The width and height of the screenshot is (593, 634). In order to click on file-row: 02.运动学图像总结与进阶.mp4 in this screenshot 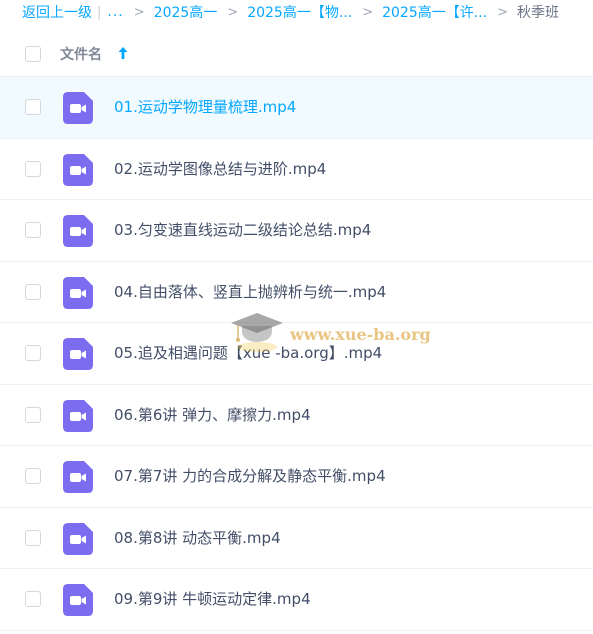, I will do `click(296, 169)`.